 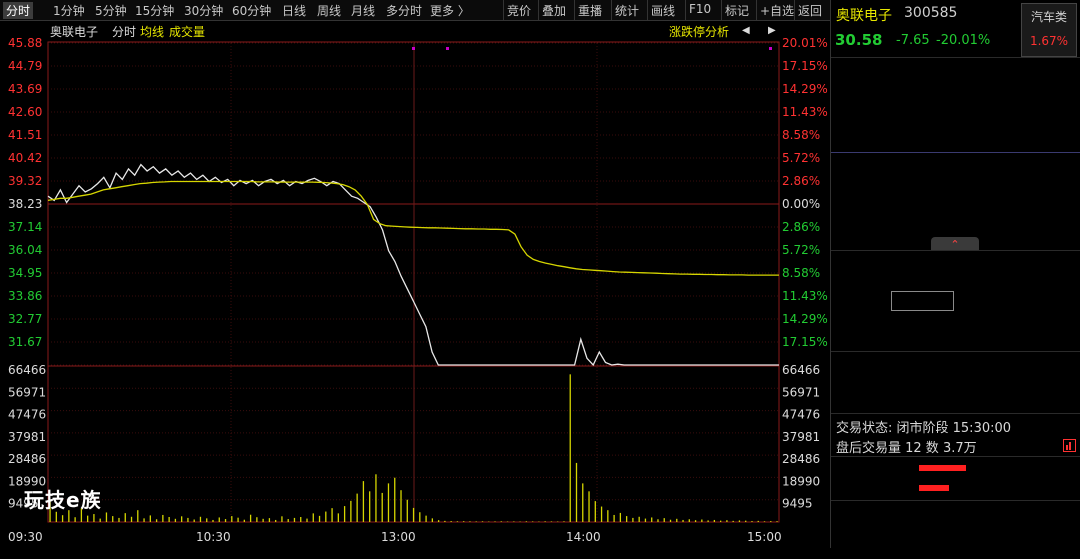 I want to click on price-axis-label: 44.79, so click(x=25, y=66).